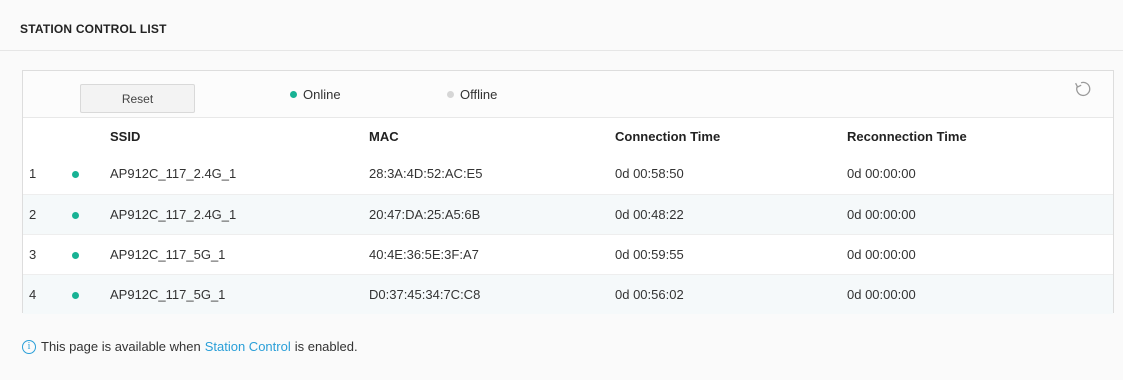  Describe the element at coordinates (425, 214) in the screenshot. I see `row-mac: 20:47:DA:25:A5:6B` at that location.